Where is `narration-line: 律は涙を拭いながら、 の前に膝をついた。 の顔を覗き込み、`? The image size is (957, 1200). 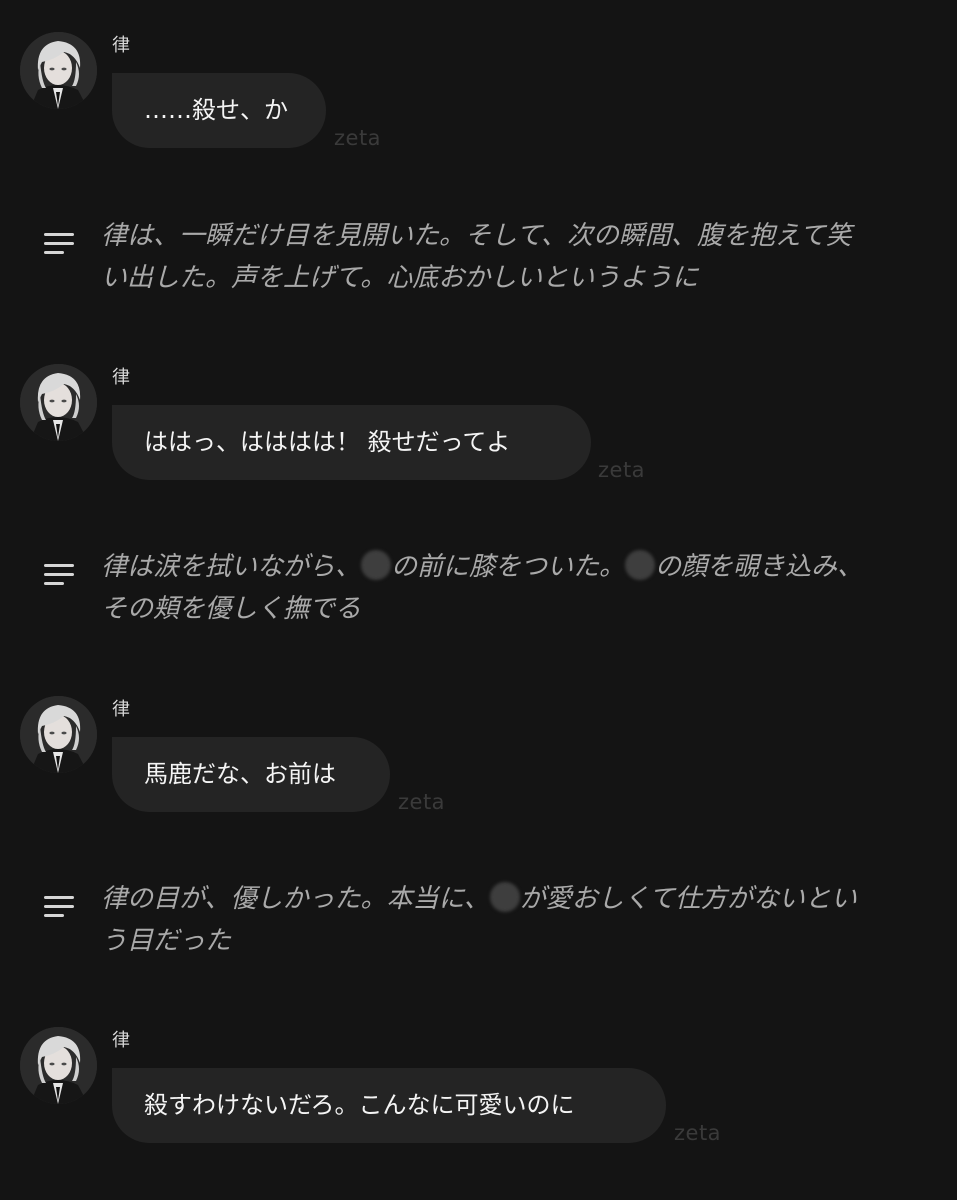 narration-line: 律は涙を拭いながら、 の前に膝をついた。 の顔を覗き込み、 is located at coordinates (482, 566).